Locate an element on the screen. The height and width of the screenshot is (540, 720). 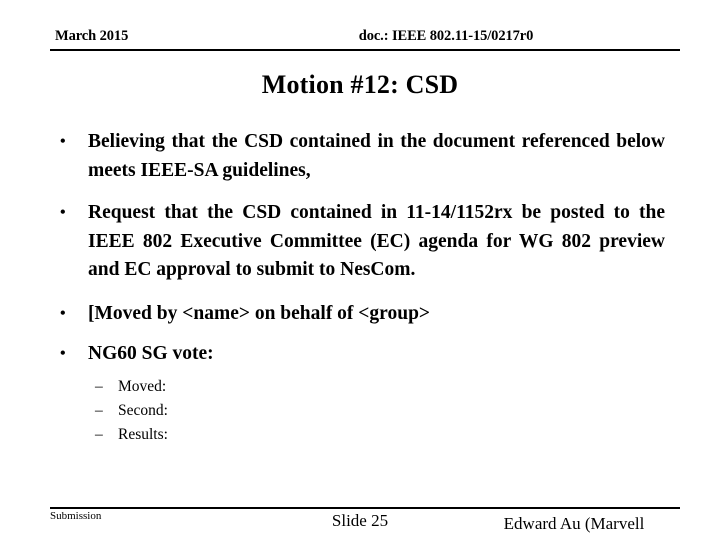
footer-author-line2: Semiconductor) is located at coordinates (574, 538).